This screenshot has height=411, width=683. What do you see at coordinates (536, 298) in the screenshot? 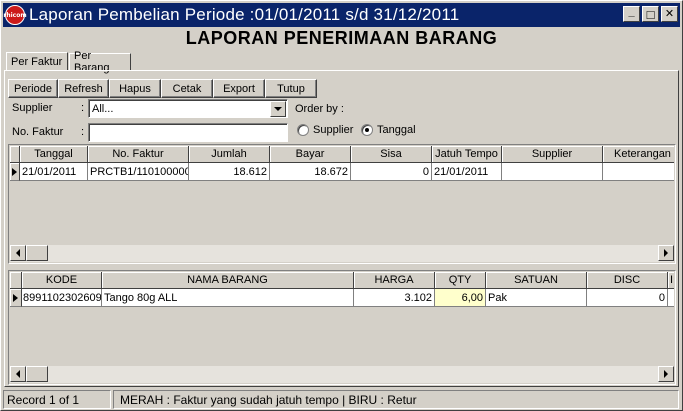
I see `cell-satuan: Pak` at bounding box center [536, 298].